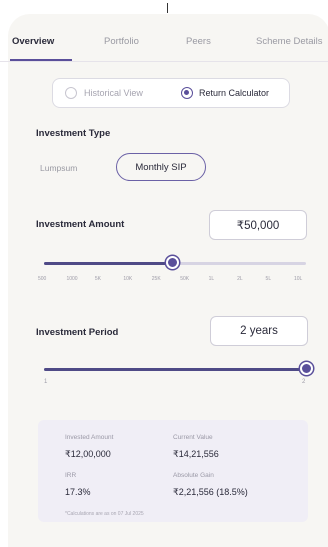  What do you see at coordinates (234, 93) in the screenshot?
I see `return-calculator-label: Return Calculator` at bounding box center [234, 93].